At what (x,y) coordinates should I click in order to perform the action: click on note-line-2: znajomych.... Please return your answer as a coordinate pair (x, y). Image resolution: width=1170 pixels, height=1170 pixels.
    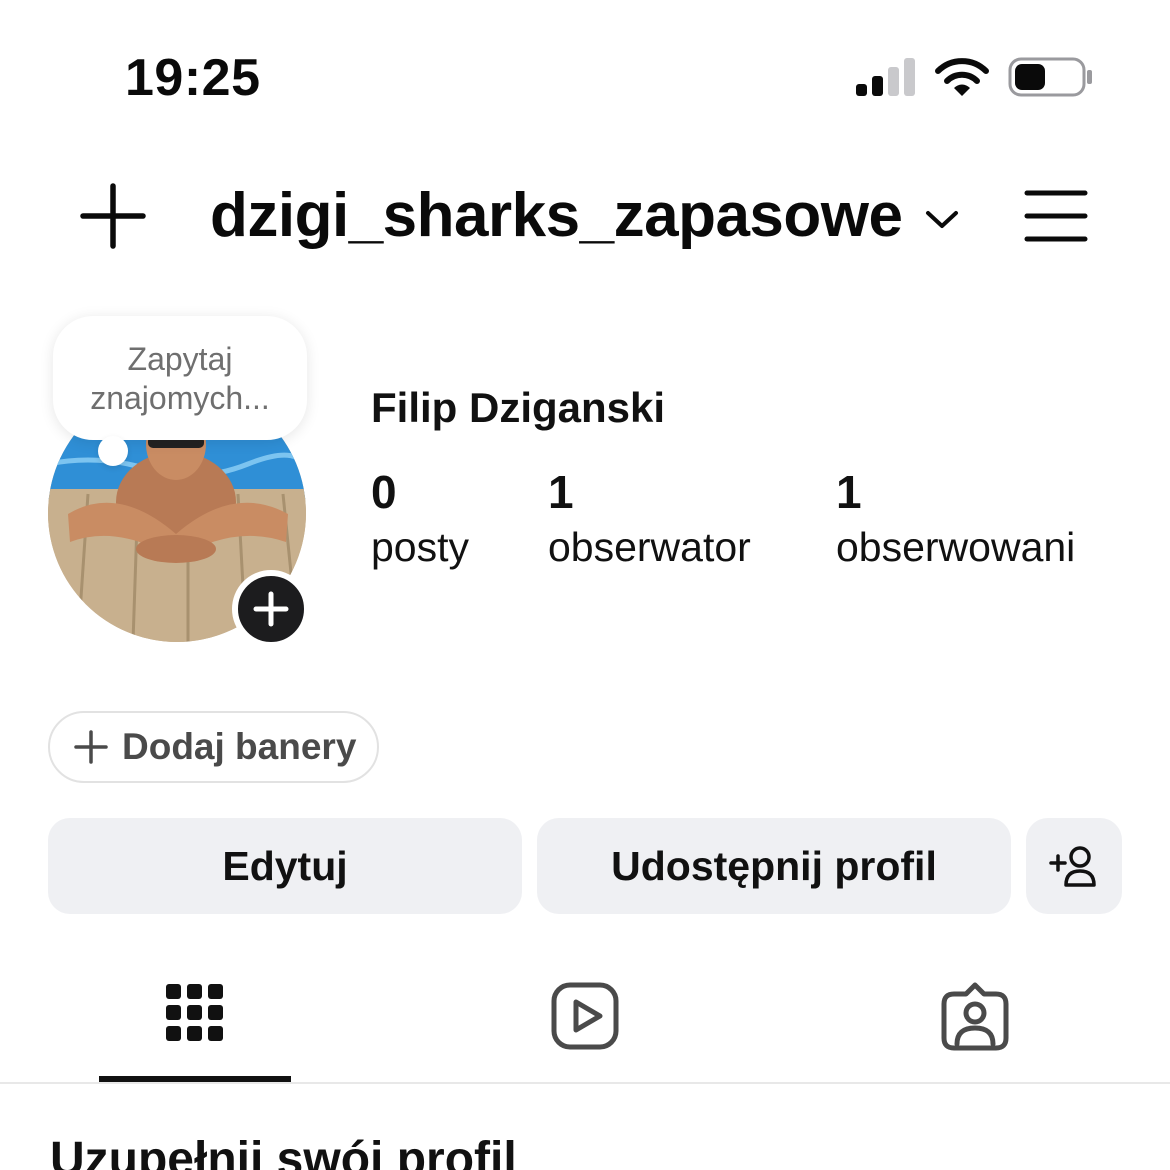
    Looking at the image, I should click on (180, 398).